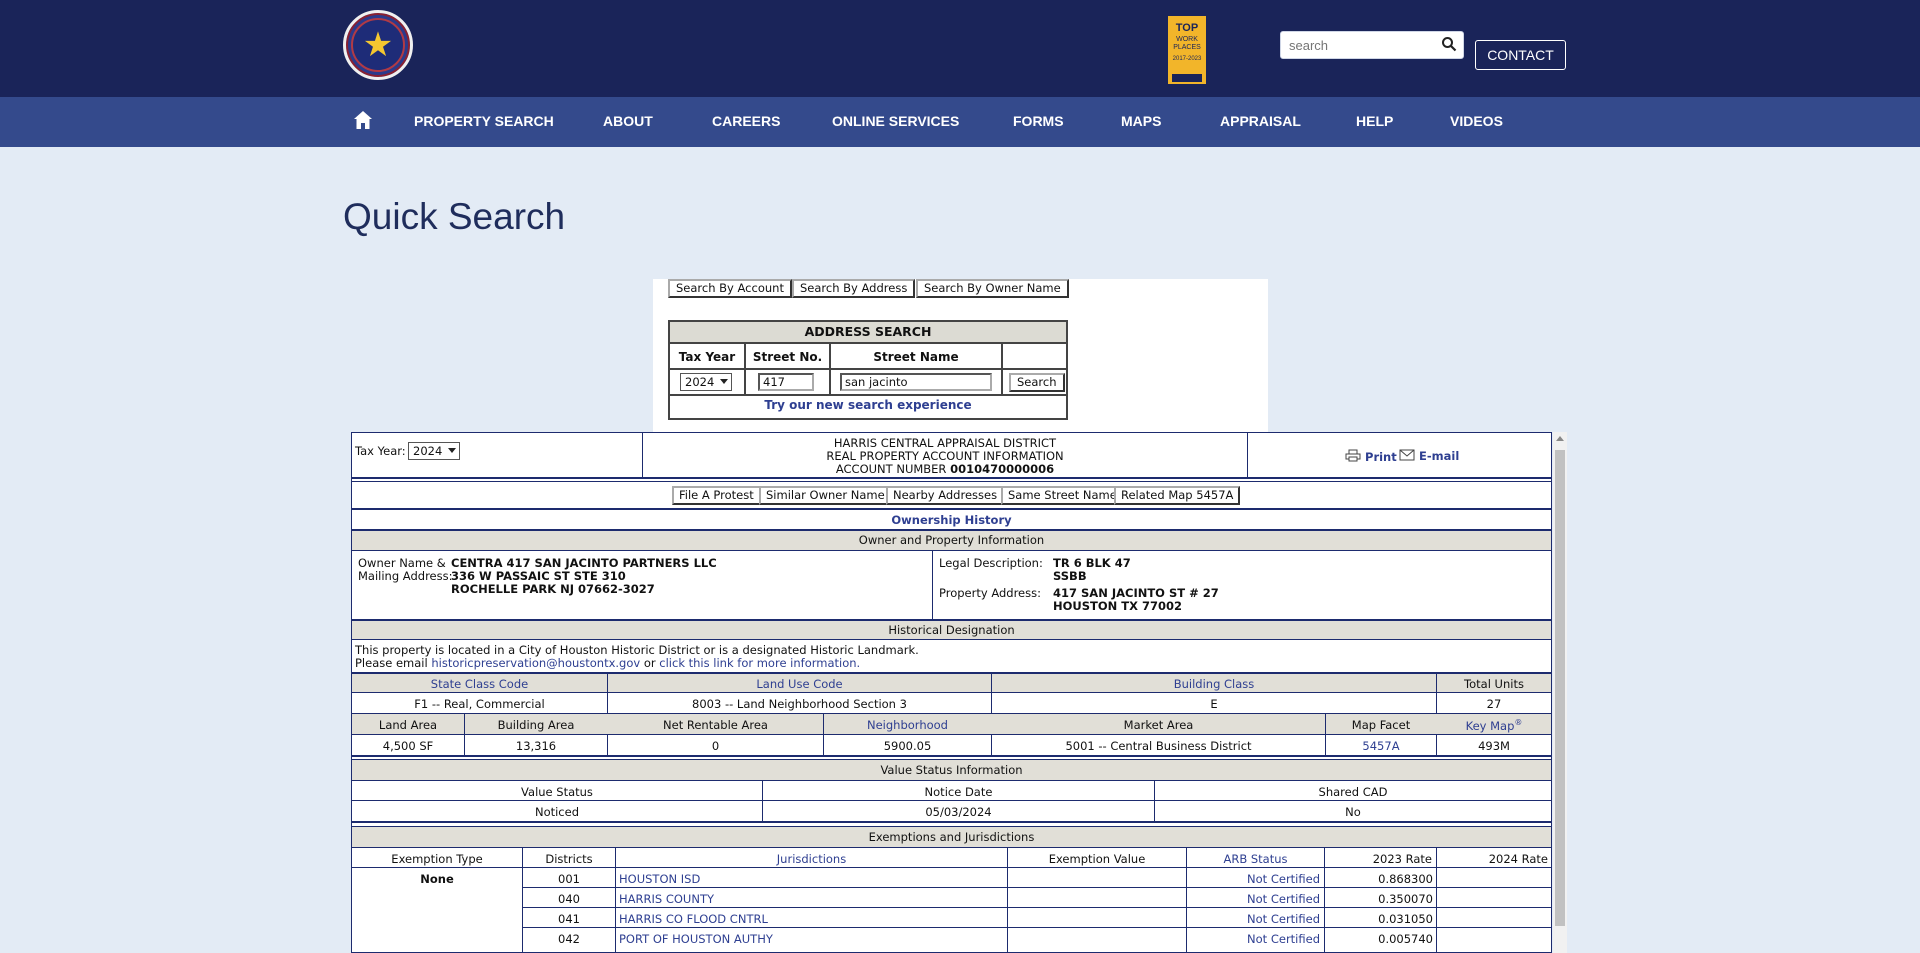 This screenshot has width=1920, height=953. Describe the element at coordinates (1560, 688) in the screenshot. I see `scrollbar-thumb` at that location.